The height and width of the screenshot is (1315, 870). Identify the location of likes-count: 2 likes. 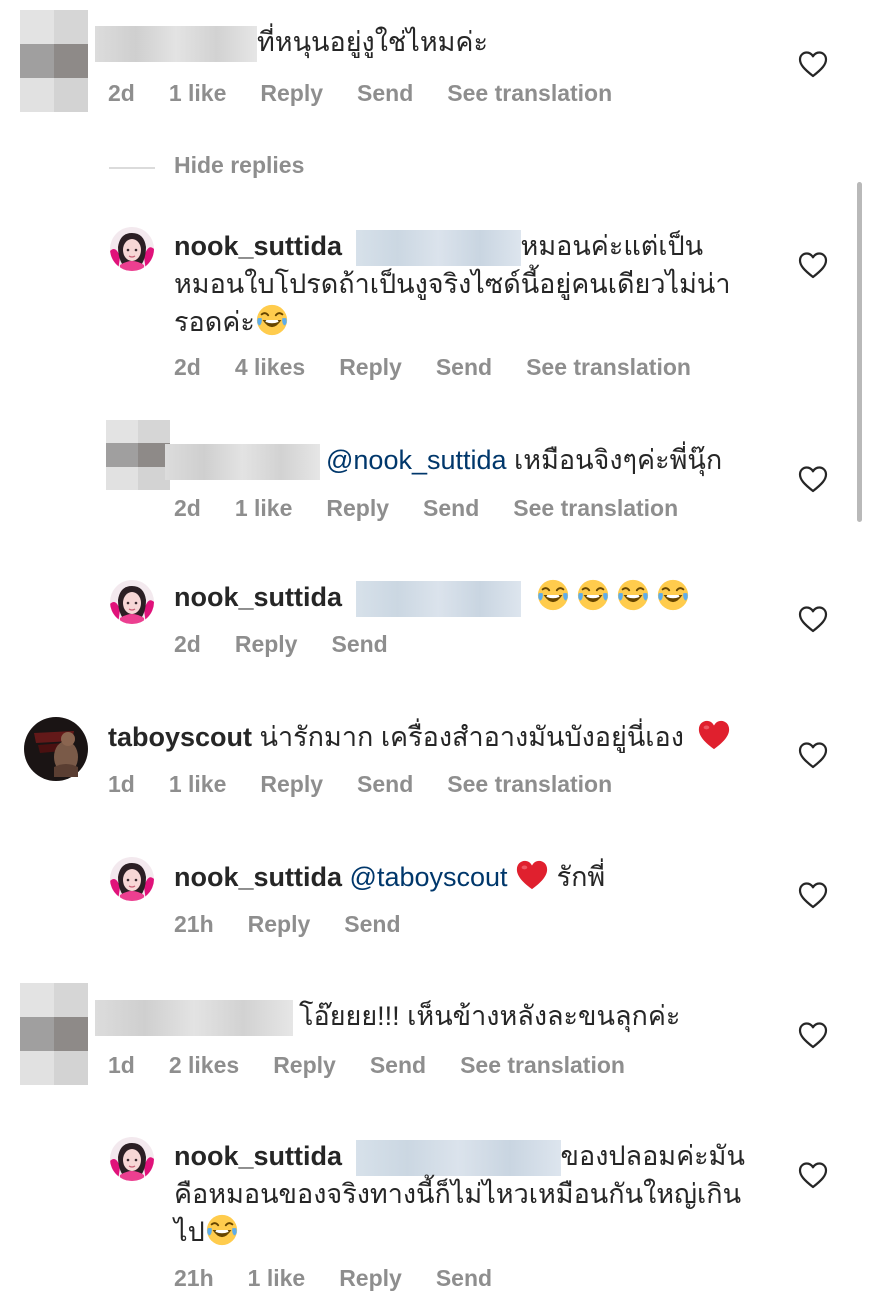
(204, 1065).